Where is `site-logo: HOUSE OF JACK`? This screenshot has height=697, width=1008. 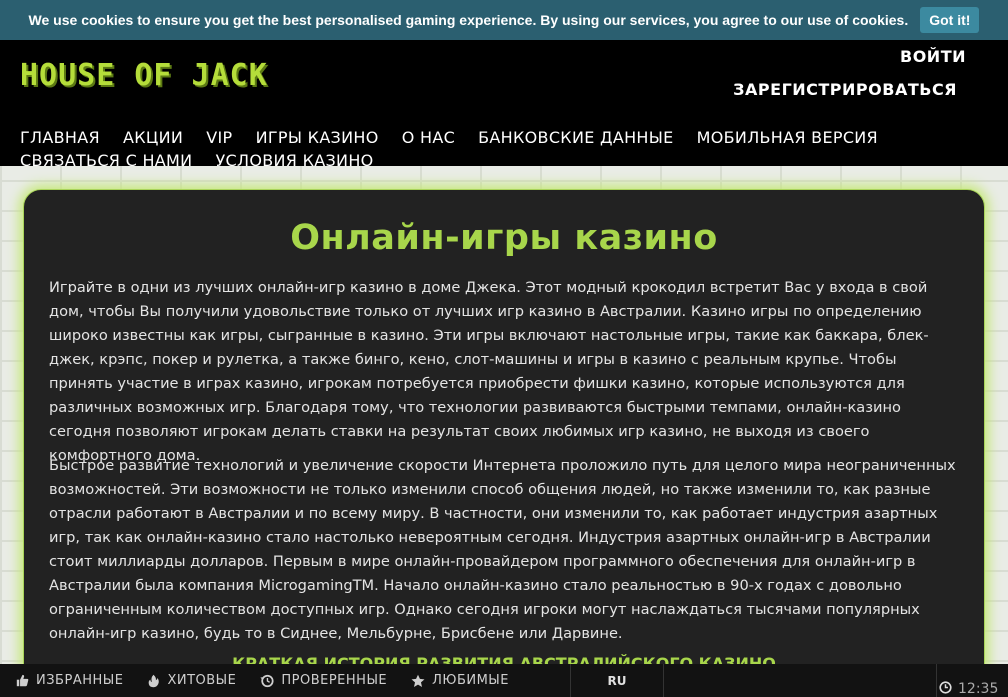
site-logo: HOUSE OF JACK is located at coordinates (144, 75).